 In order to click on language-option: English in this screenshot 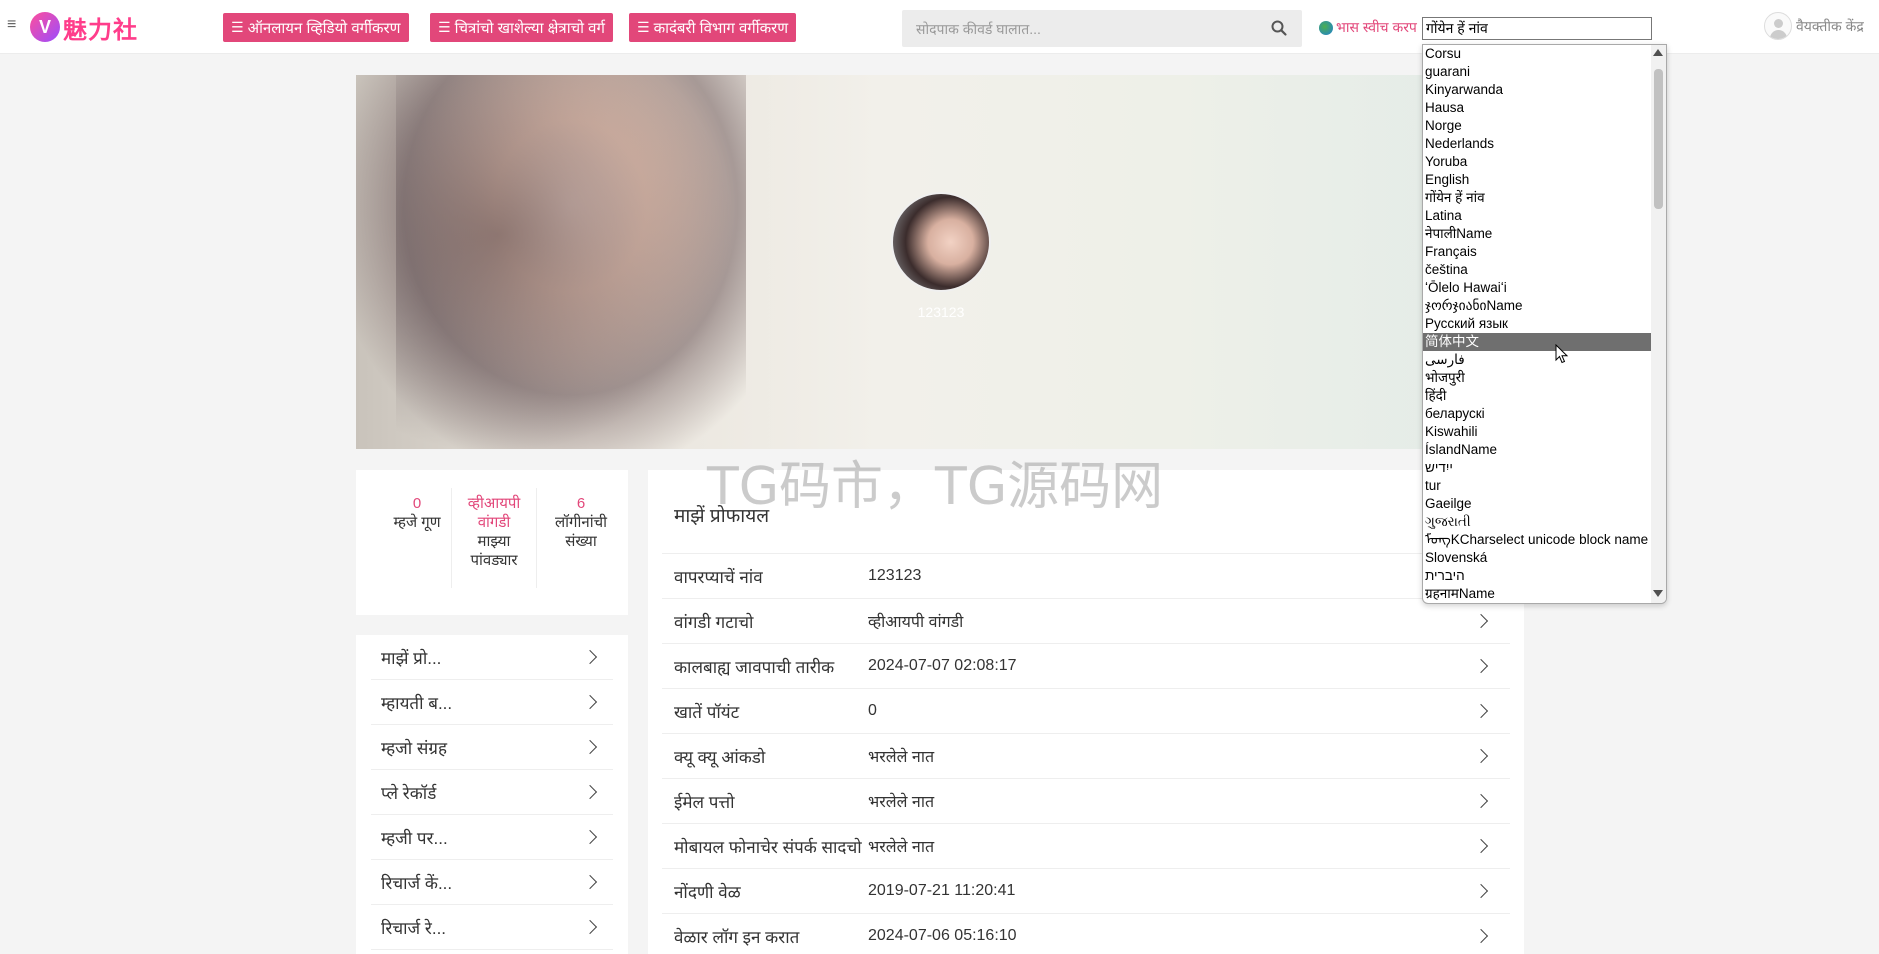, I will do `click(1538, 180)`.